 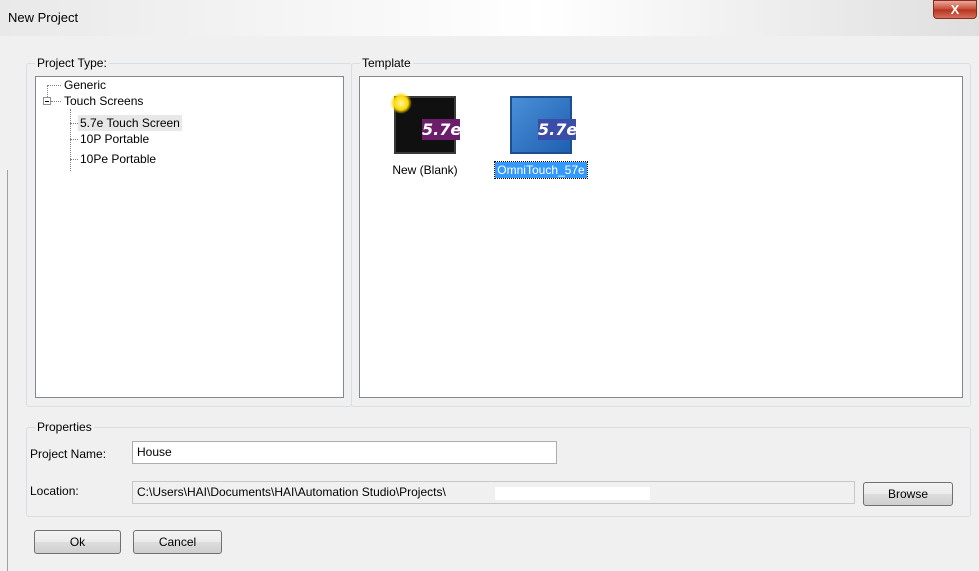 What do you see at coordinates (130, 123) in the screenshot?
I see `tree-item-5-7e-touch-screen: 5.7e Touch Screen` at bounding box center [130, 123].